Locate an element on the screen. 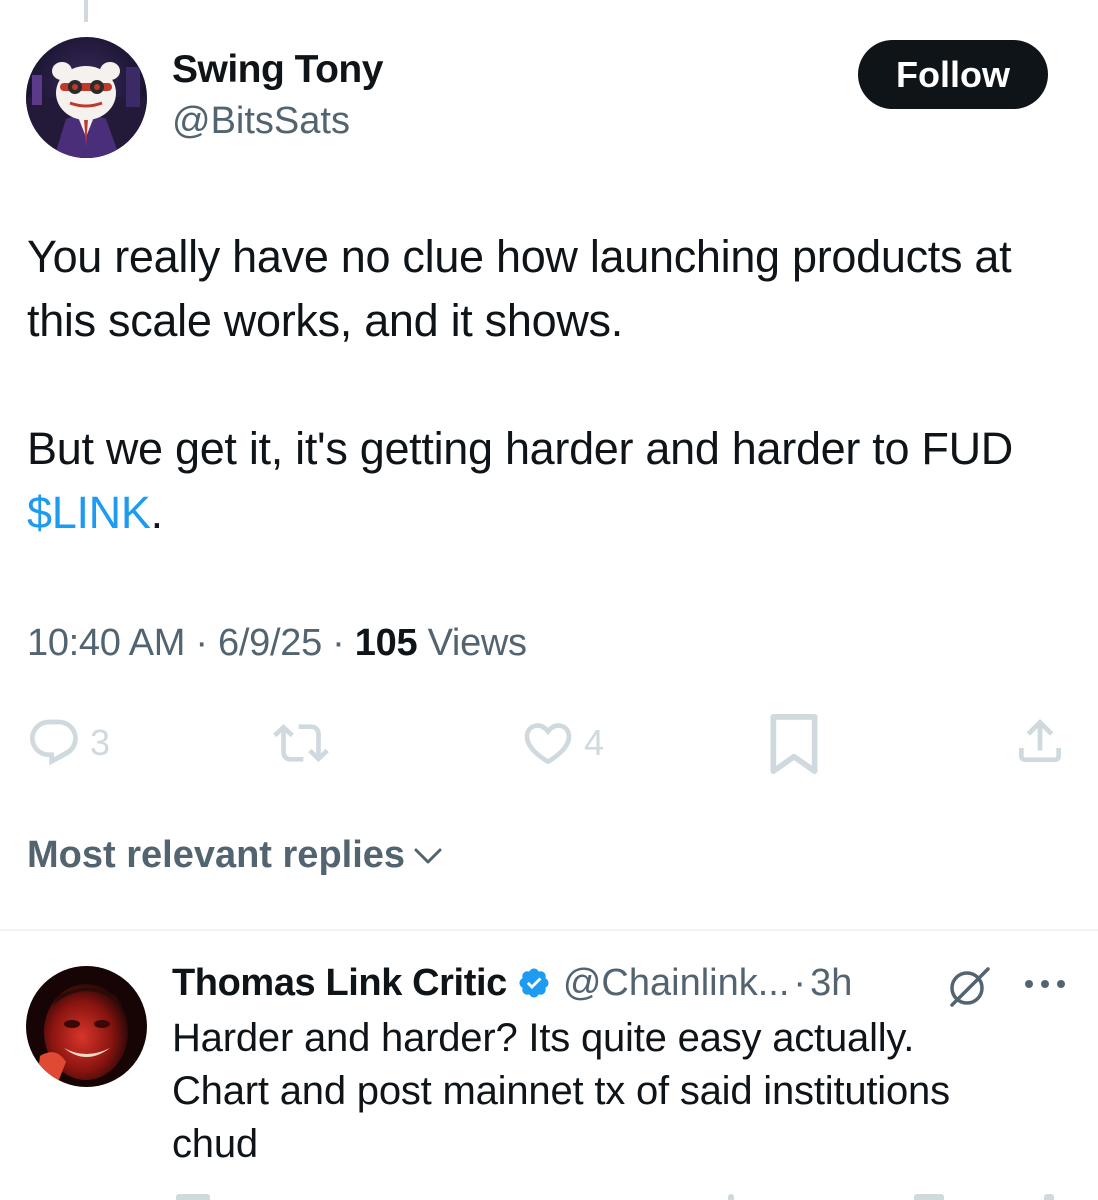 The image size is (1098, 1200). replies-sort-dropdown: Most relevant replies is located at coordinates (235, 855).